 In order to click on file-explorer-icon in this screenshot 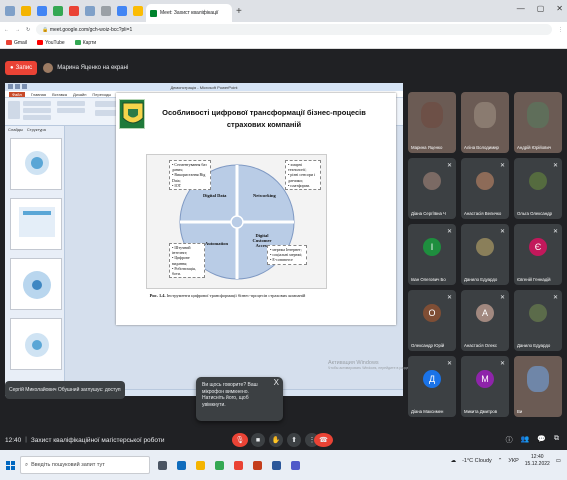, I will do `click(200, 465)`.